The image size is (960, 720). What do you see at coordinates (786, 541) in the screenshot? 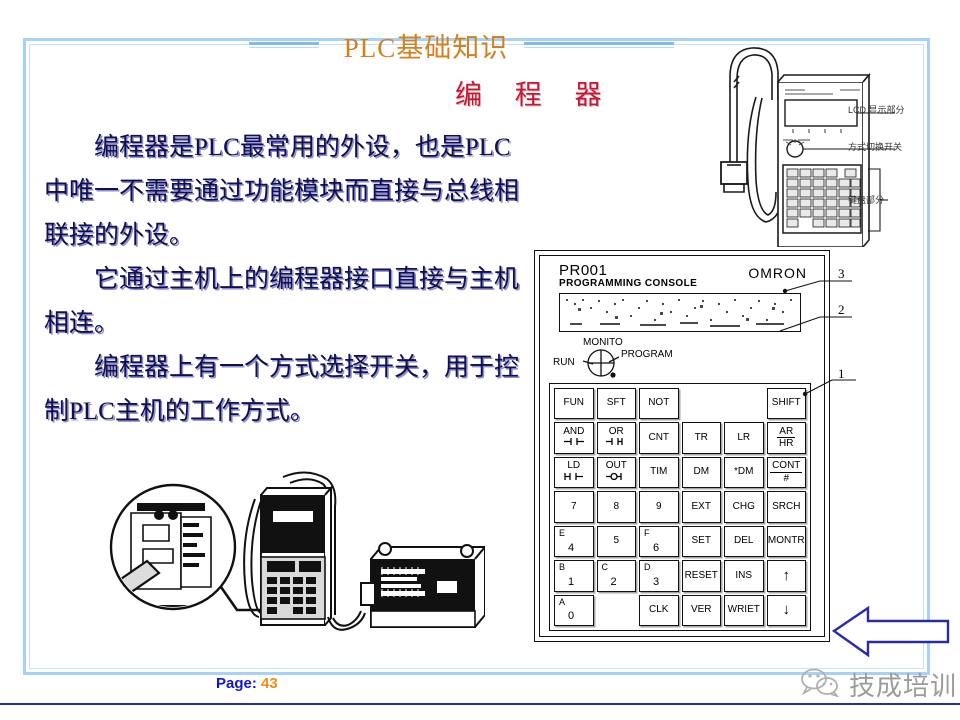
I see `keypad-key-montr: MONTR` at bounding box center [786, 541].